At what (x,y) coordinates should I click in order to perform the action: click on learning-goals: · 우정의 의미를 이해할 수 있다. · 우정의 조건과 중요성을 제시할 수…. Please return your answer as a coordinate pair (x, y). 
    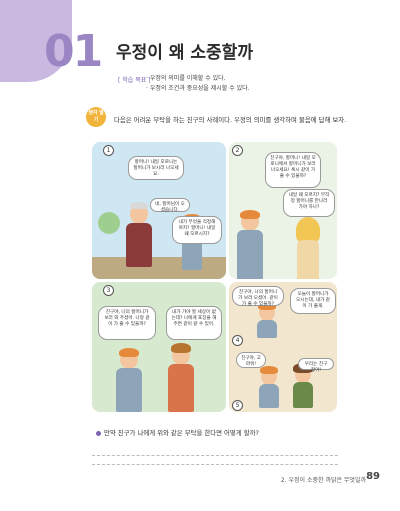
    Looking at the image, I should click on (198, 84).